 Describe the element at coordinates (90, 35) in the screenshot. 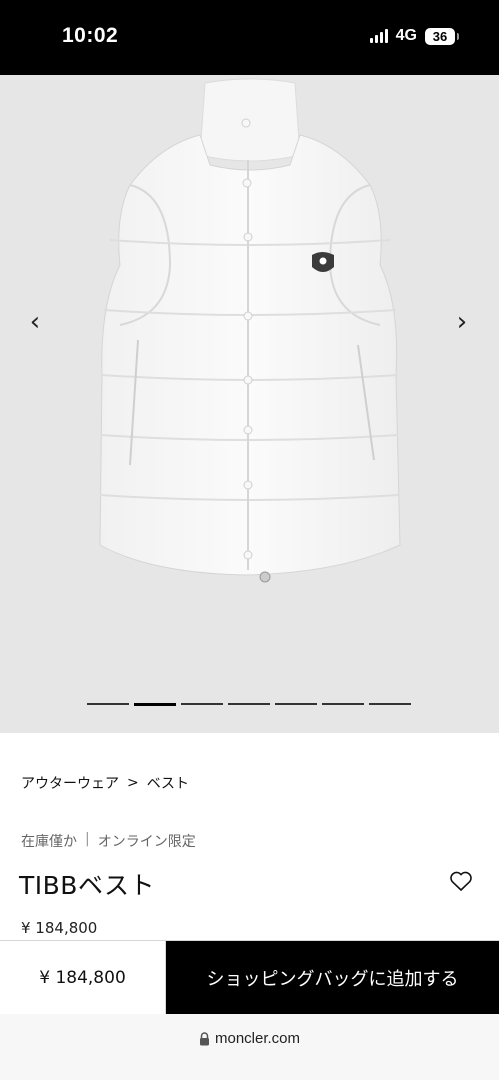

I see `status-time: 10:02` at that location.